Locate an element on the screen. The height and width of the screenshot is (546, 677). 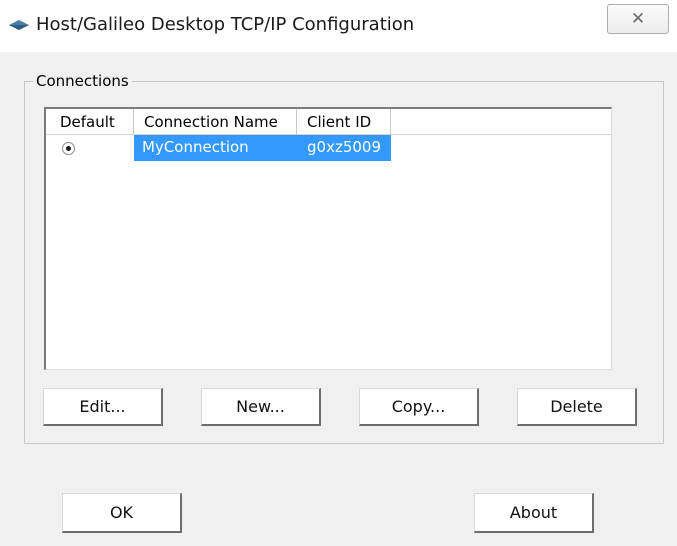
column-header-client-id: Client ID is located at coordinates (344, 121).